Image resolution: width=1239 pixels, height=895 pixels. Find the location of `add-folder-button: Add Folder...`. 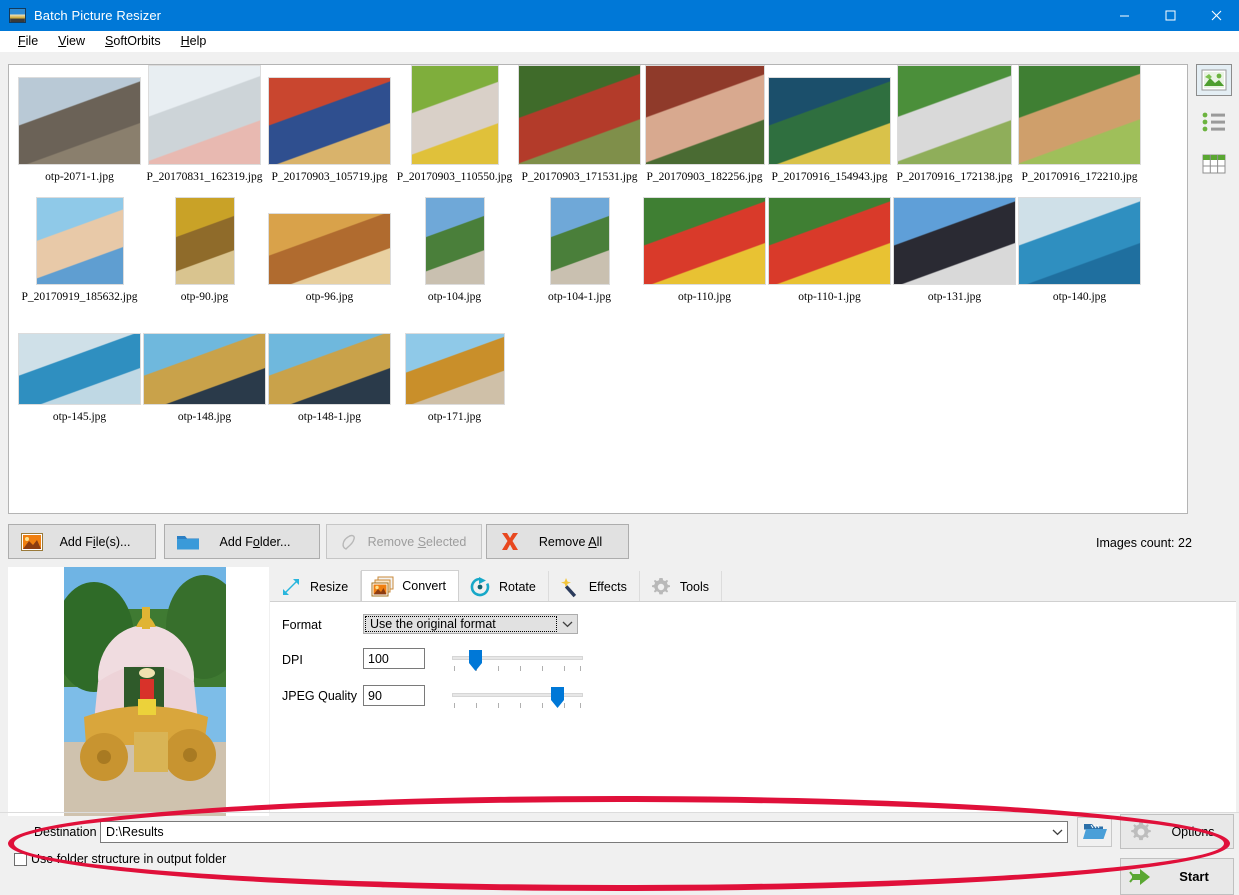

add-folder-button: Add Folder... is located at coordinates (242, 541).